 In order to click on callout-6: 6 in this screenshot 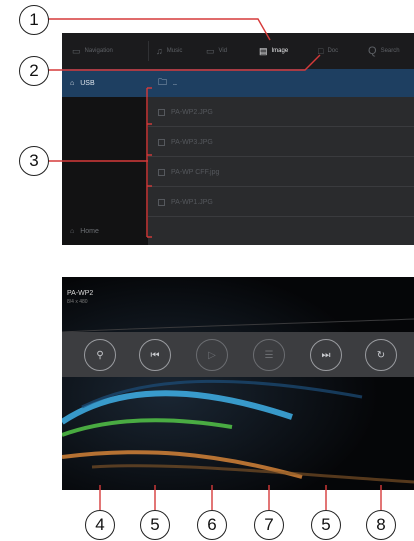, I will do `click(212, 525)`.